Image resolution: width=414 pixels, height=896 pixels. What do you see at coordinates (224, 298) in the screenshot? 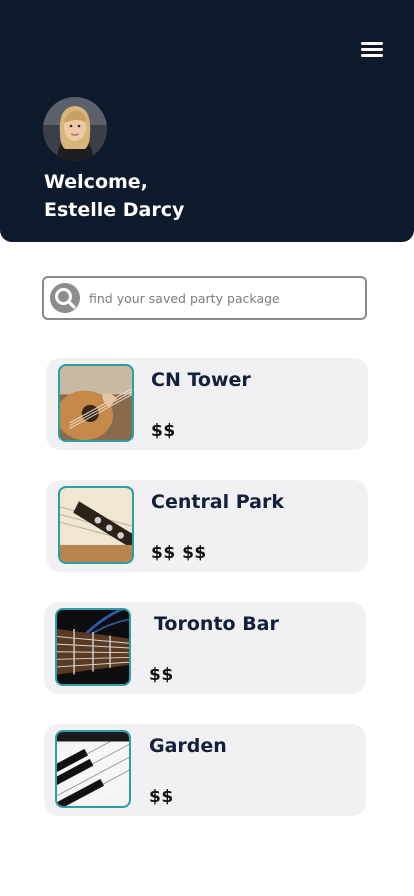
I see `search-input` at bounding box center [224, 298].